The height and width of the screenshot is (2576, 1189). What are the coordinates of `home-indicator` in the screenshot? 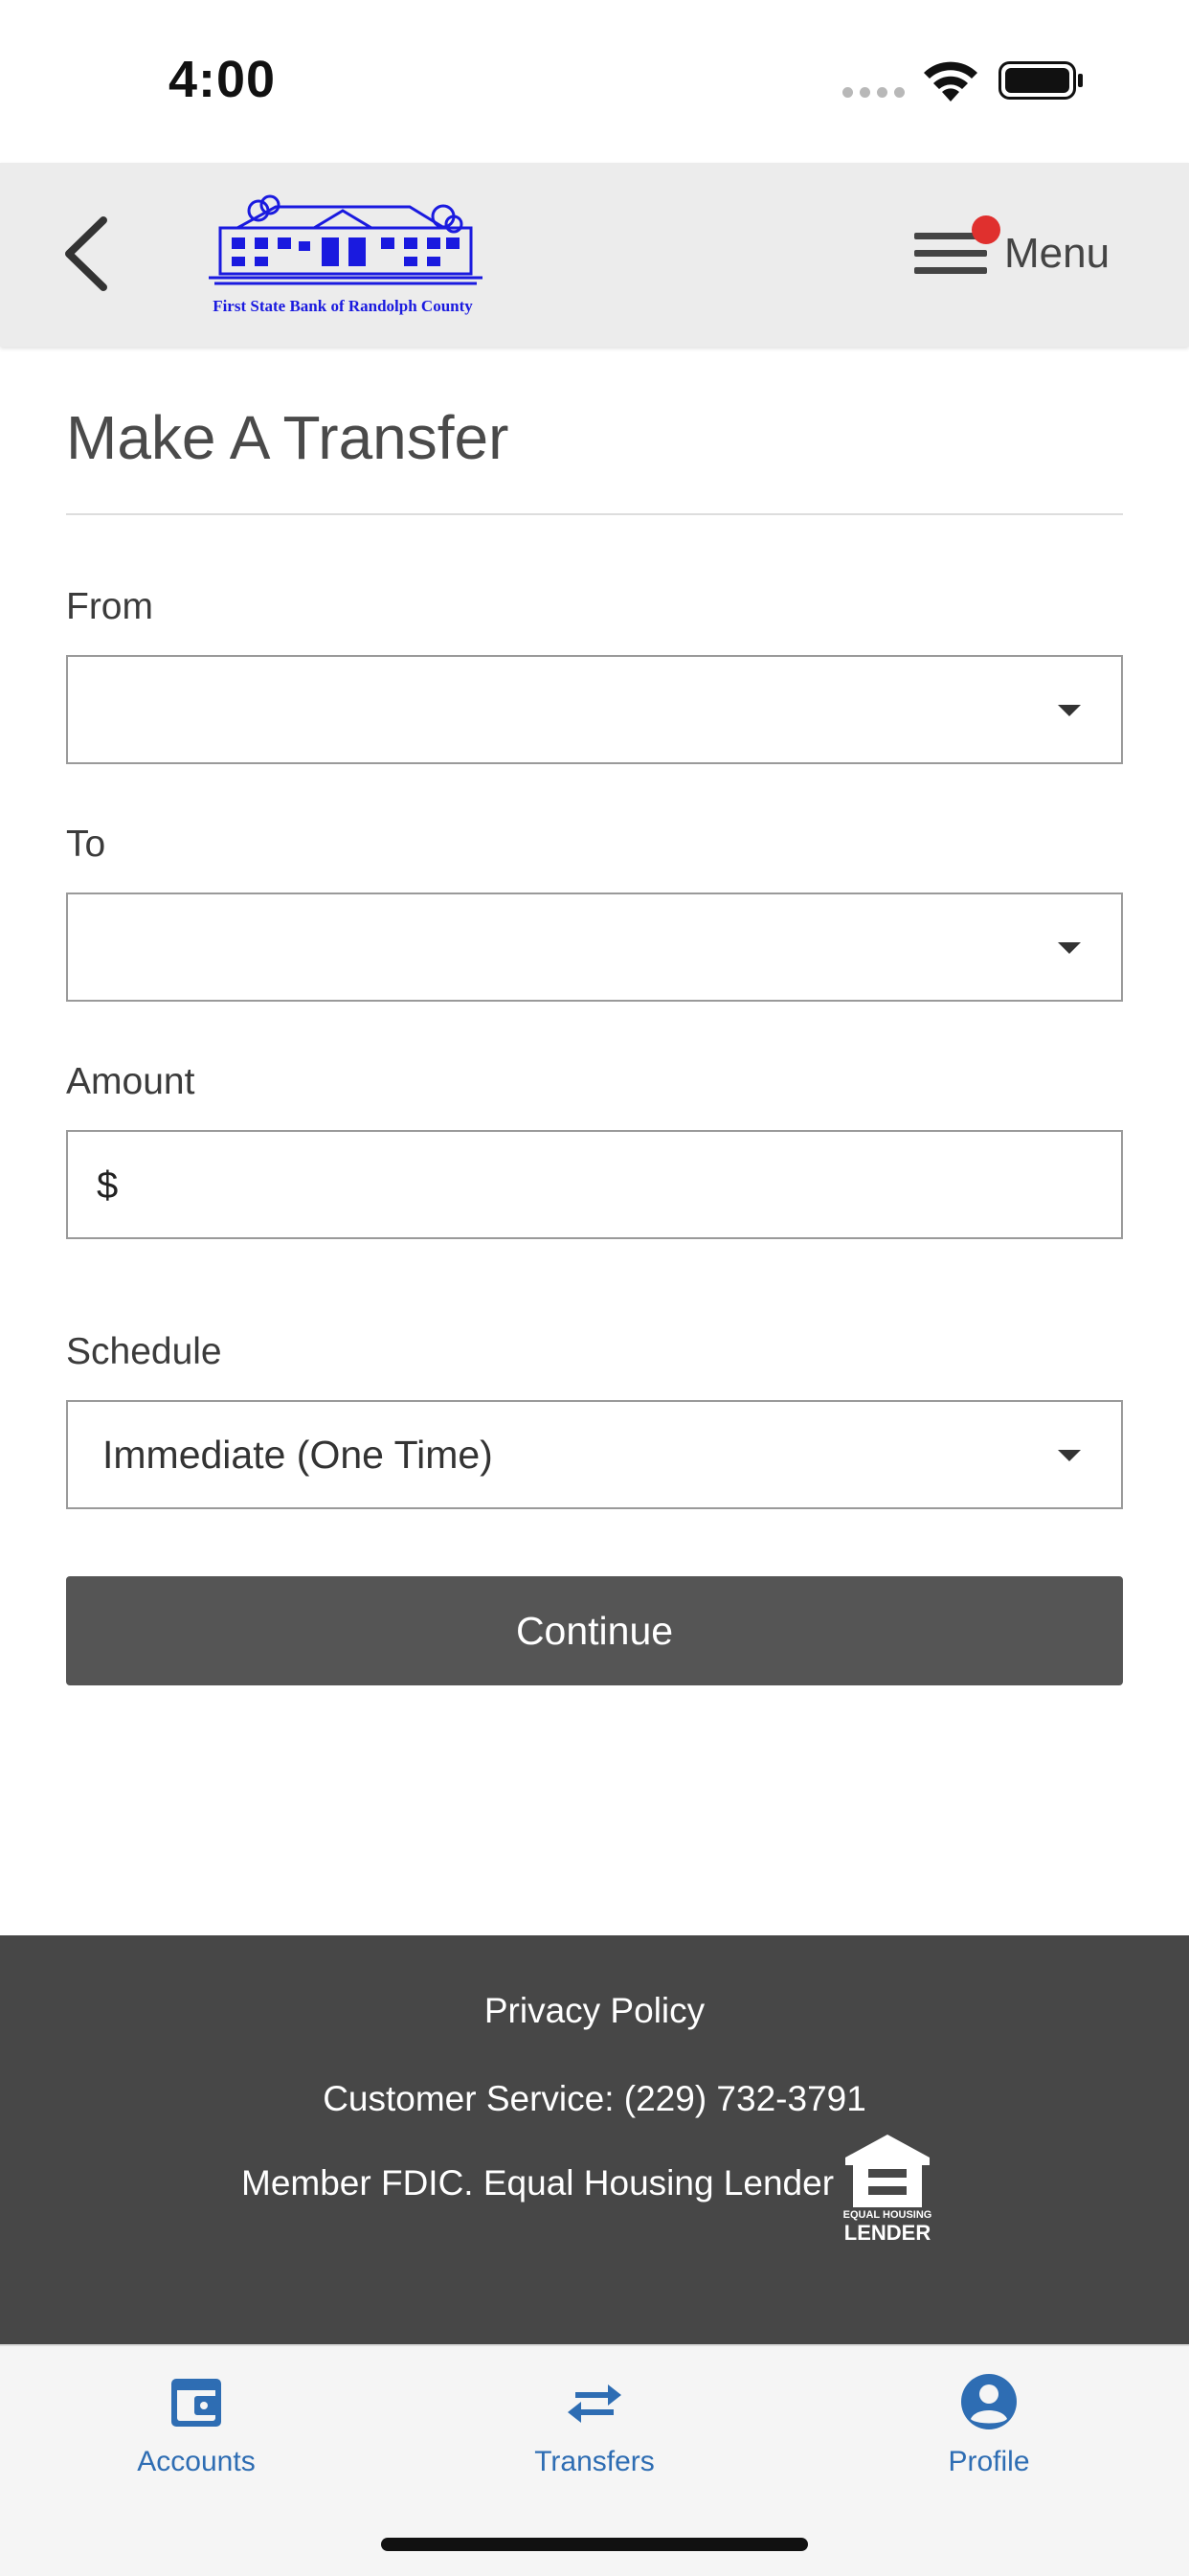 It's located at (594, 2544).